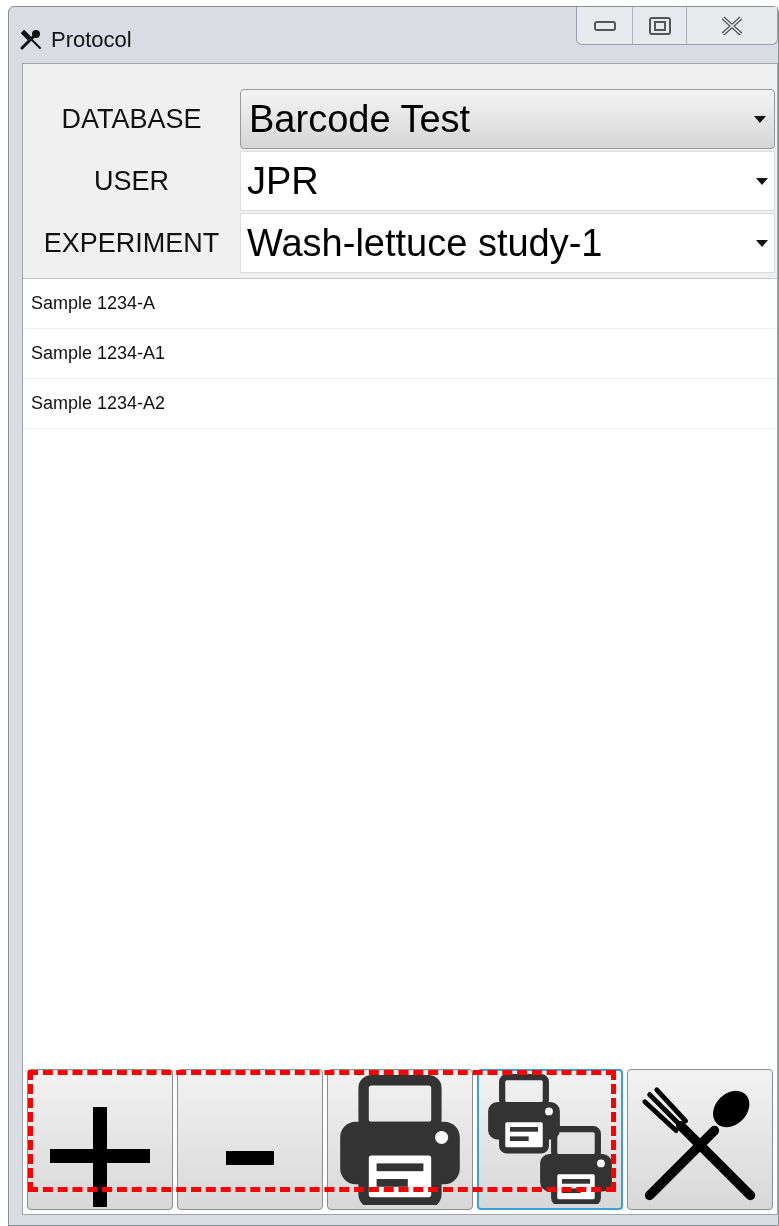  I want to click on minimize-icon, so click(604, 25).